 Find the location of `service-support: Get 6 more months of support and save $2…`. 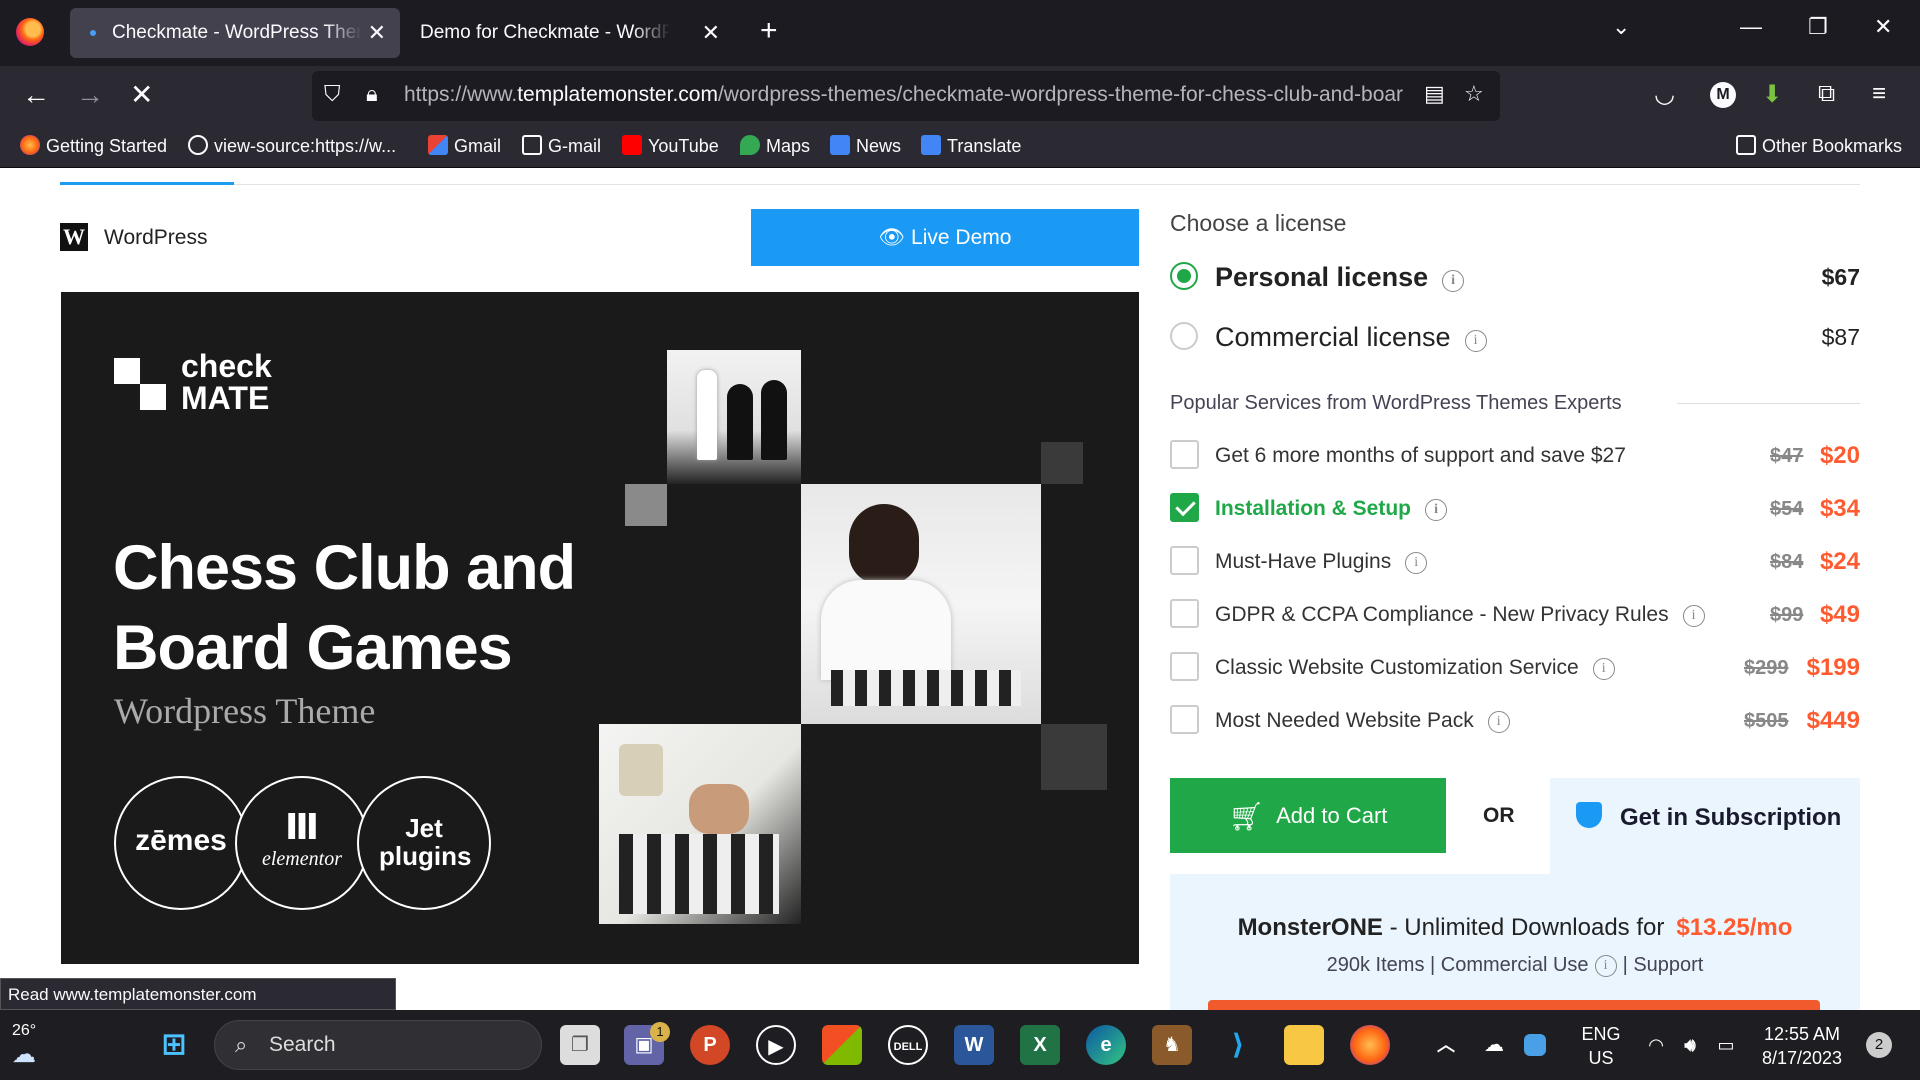

service-support: Get 6 more months of support and save $2… is located at coordinates (1420, 456).